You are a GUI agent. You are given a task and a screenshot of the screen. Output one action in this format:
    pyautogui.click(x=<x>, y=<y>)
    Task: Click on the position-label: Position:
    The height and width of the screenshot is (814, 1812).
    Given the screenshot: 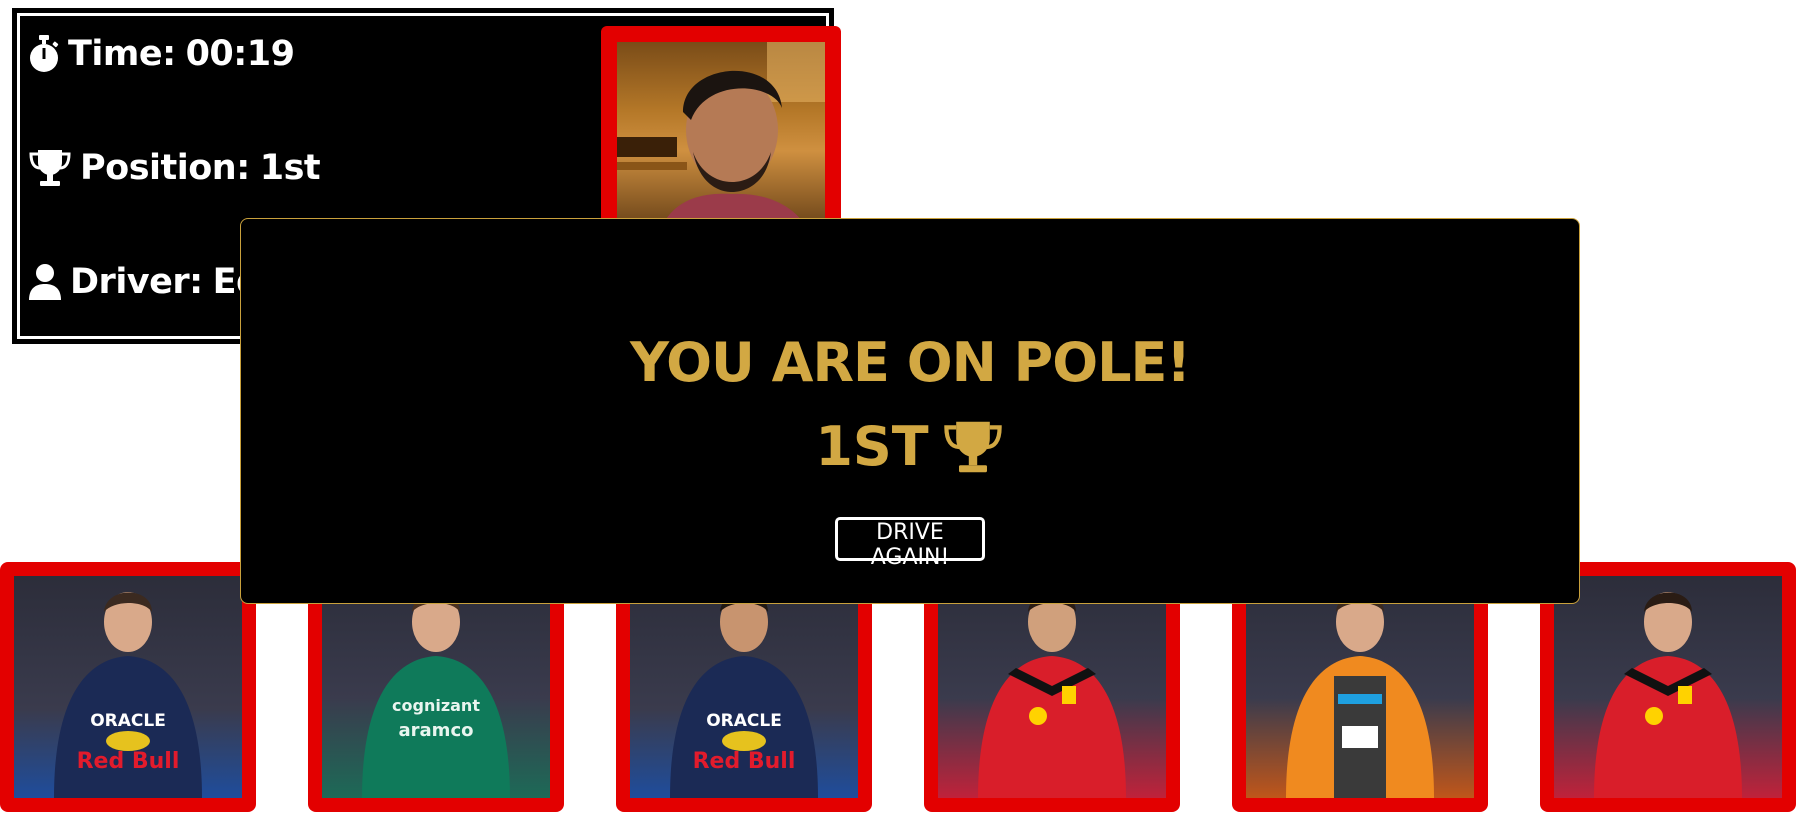 What is the action you would take?
    pyautogui.click(x=165, y=168)
    